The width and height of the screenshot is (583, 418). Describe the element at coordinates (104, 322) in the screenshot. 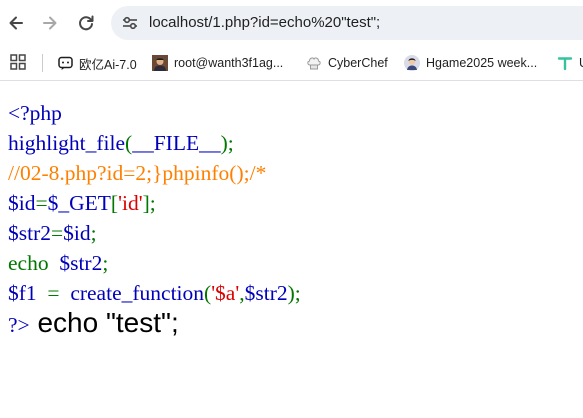

I see `echo-output: echo "test";` at that location.